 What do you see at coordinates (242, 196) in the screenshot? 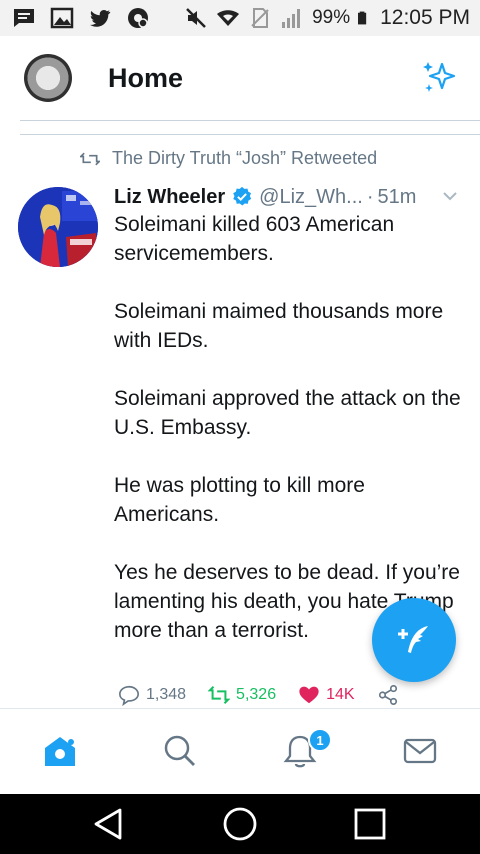
I see `verified-badge-icon` at bounding box center [242, 196].